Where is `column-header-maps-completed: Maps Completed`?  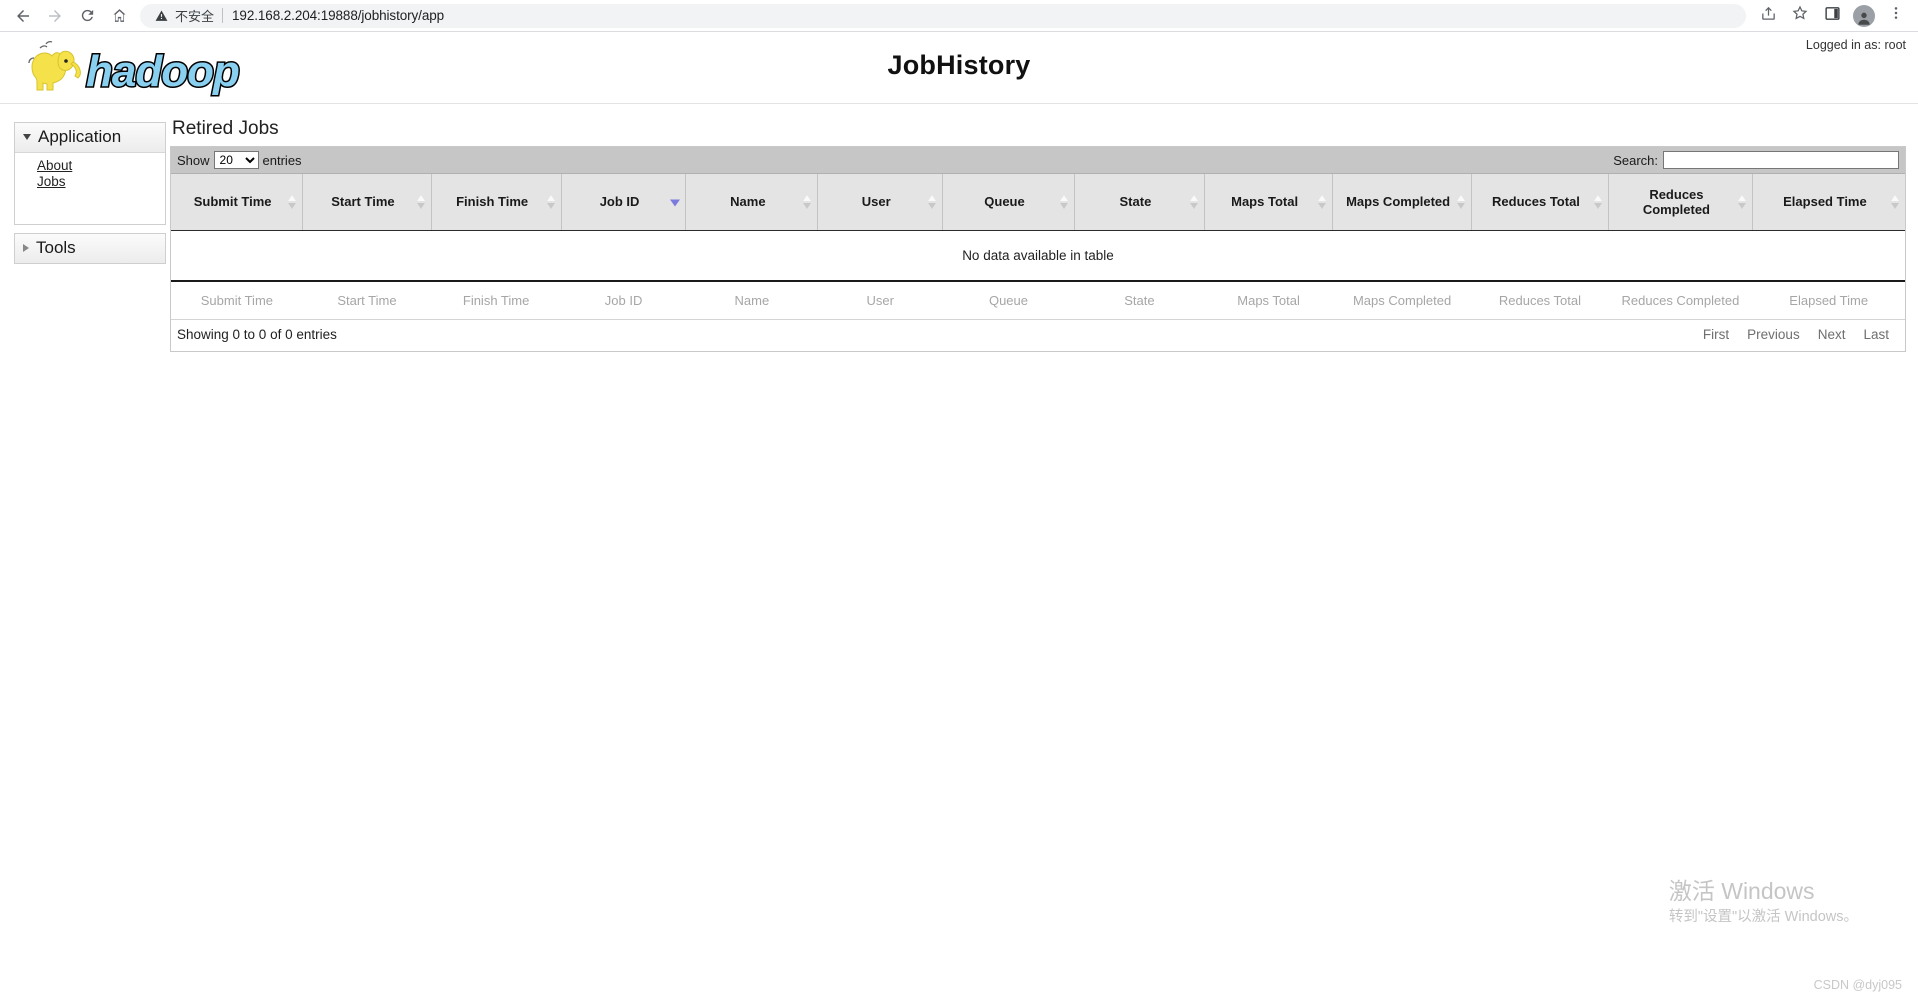 column-header-maps-completed: Maps Completed is located at coordinates (1402, 202).